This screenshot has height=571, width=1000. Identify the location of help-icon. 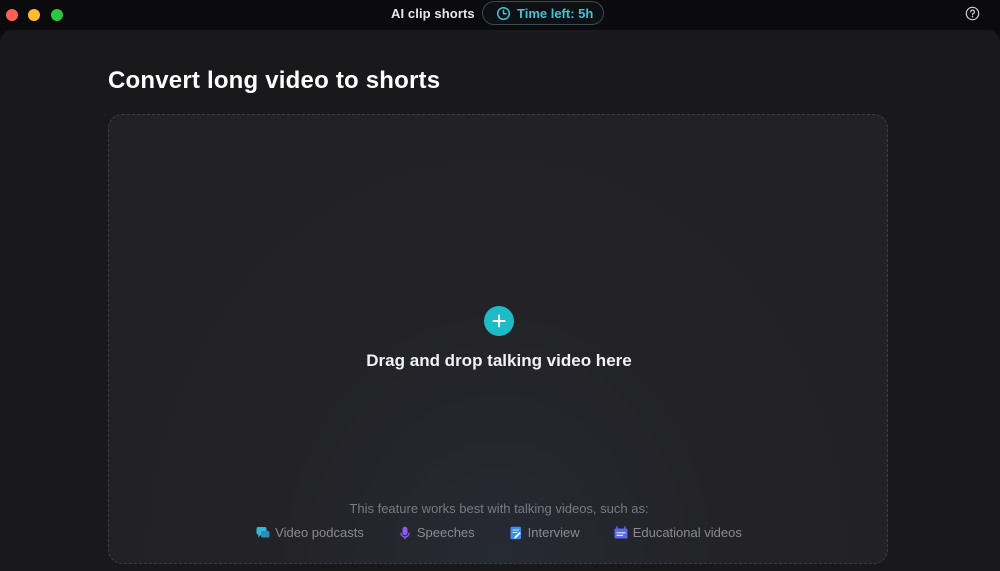
(972, 13).